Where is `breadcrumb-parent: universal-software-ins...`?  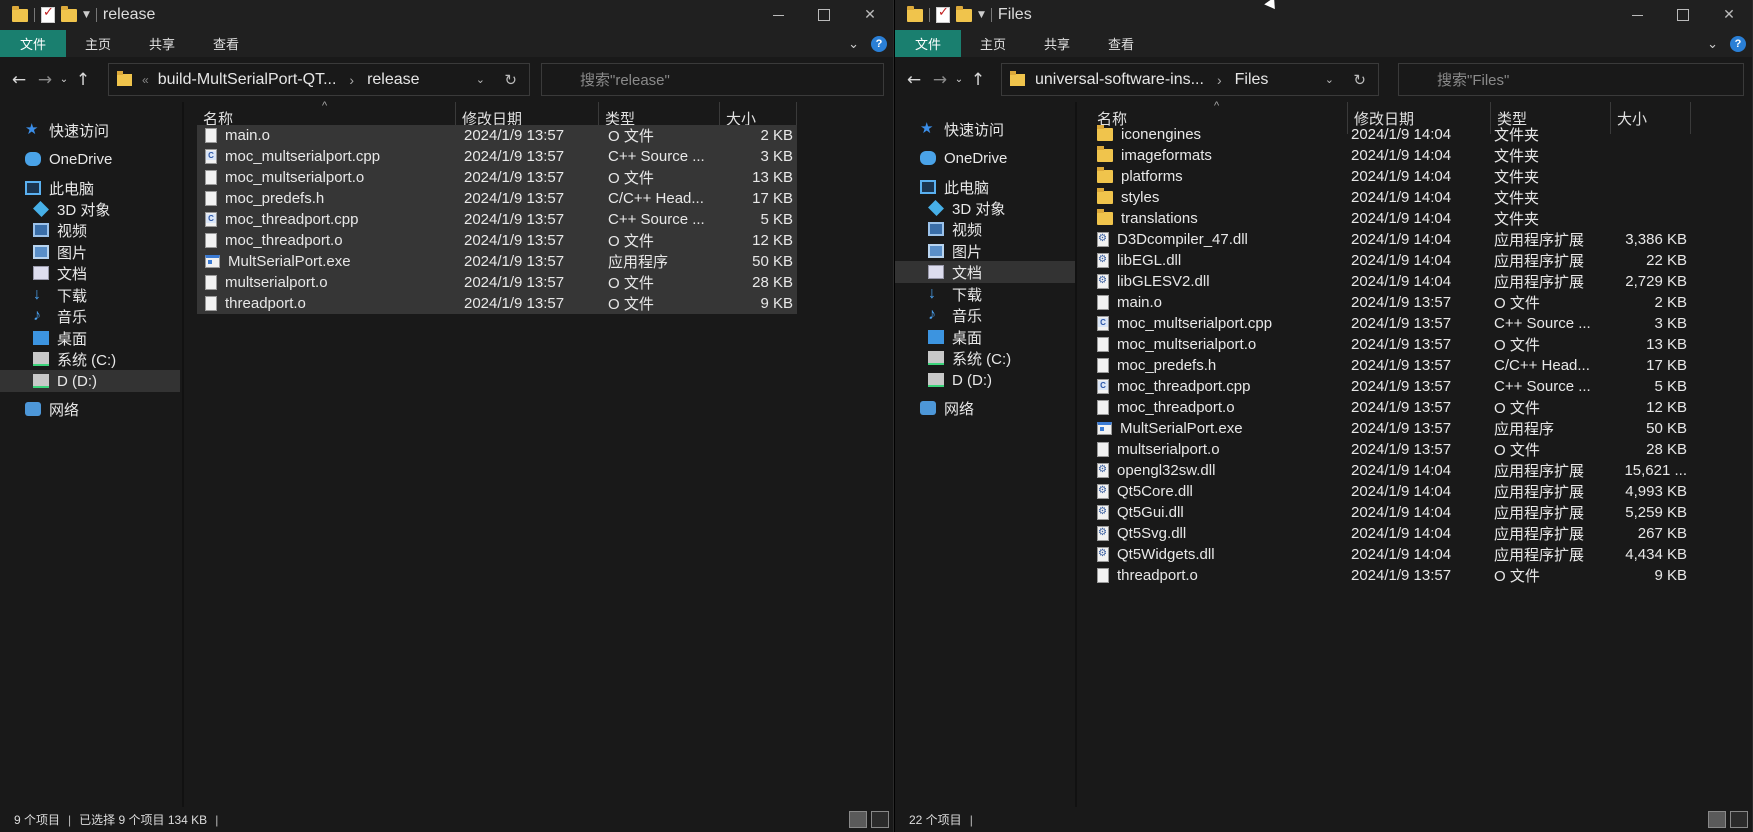
breadcrumb-parent: universal-software-ins... is located at coordinates (1119, 80).